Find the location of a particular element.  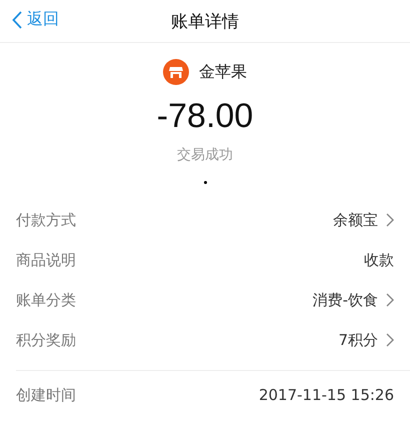

page-title: 账单详情 is located at coordinates (205, 21).